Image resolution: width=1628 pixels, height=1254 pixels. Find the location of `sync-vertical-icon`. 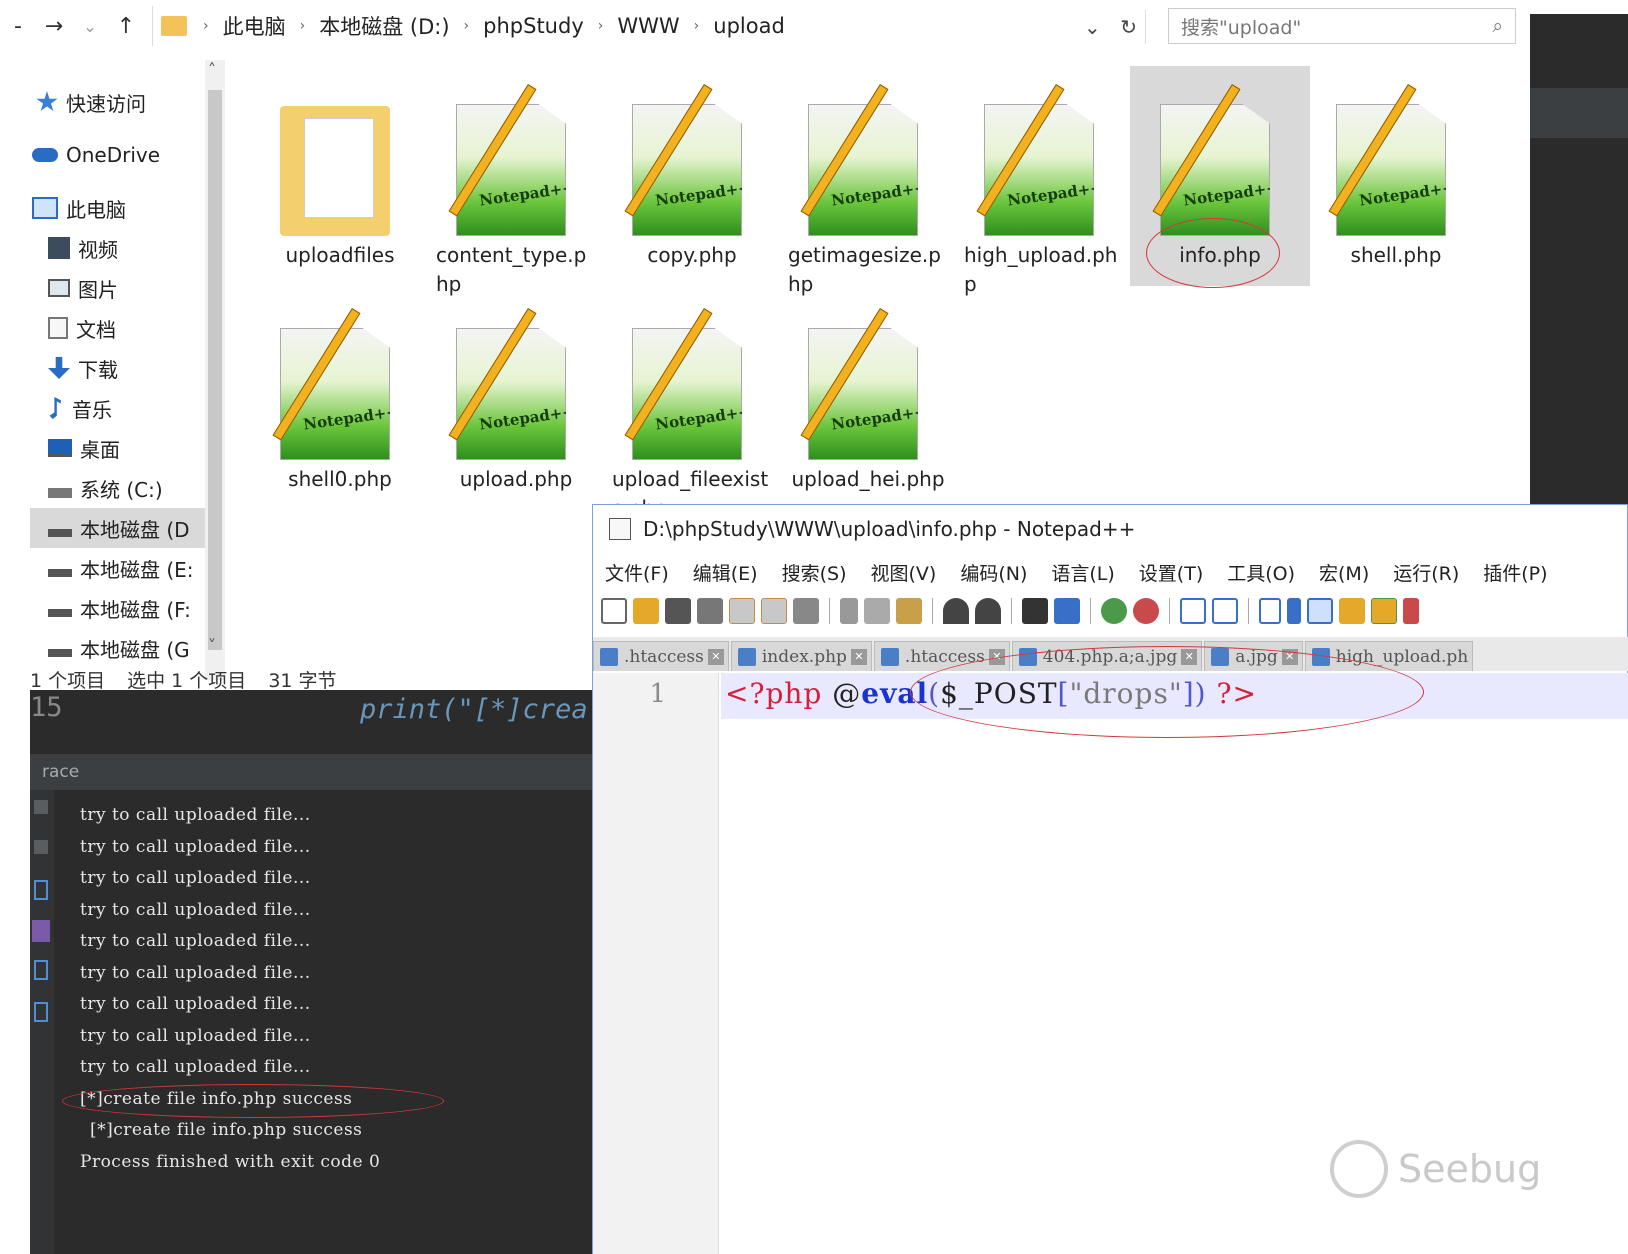

sync-vertical-icon is located at coordinates (1193, 611).